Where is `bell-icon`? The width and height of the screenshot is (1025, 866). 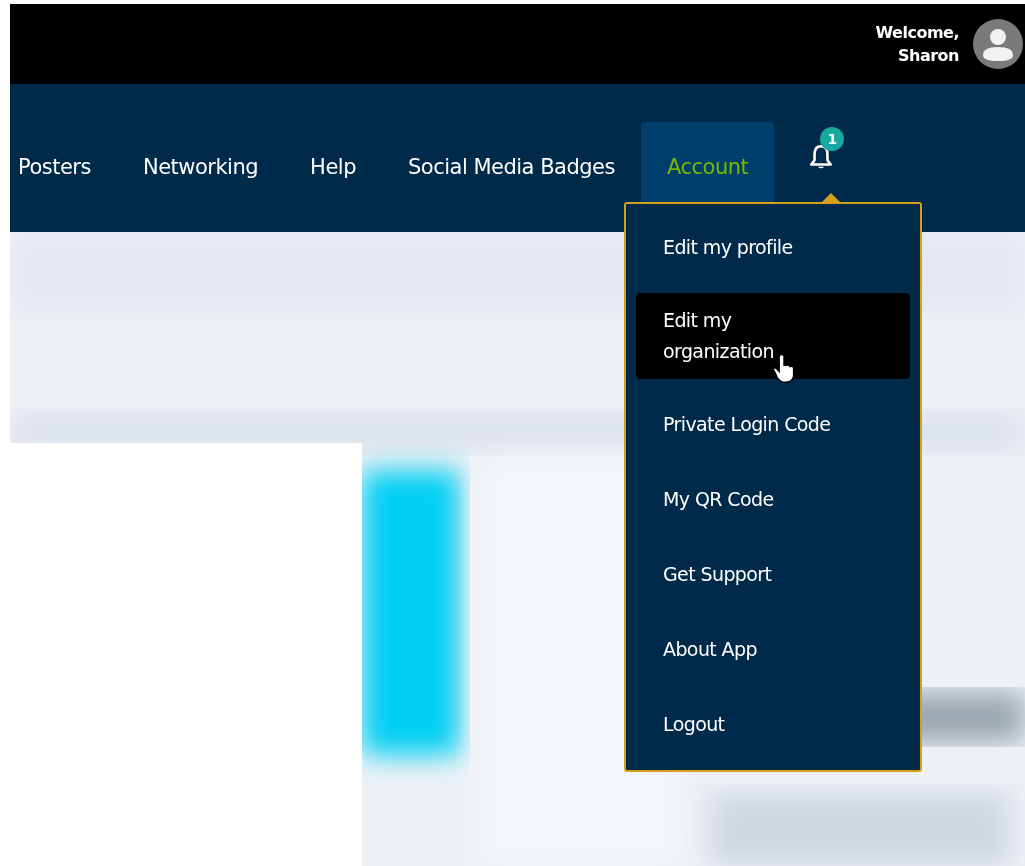 bell-icon is located at coordinates (821, 157).